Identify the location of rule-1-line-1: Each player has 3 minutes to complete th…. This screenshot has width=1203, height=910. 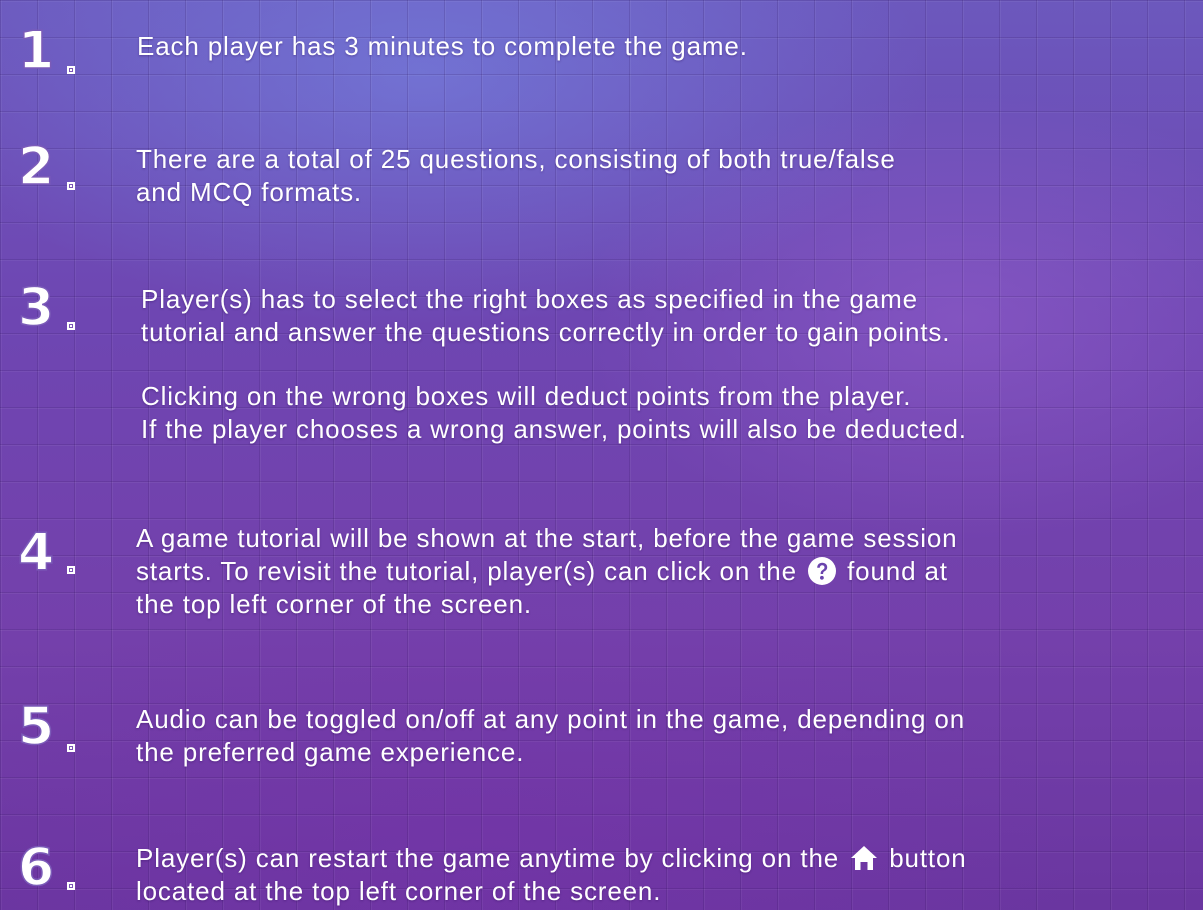
(442, 46).